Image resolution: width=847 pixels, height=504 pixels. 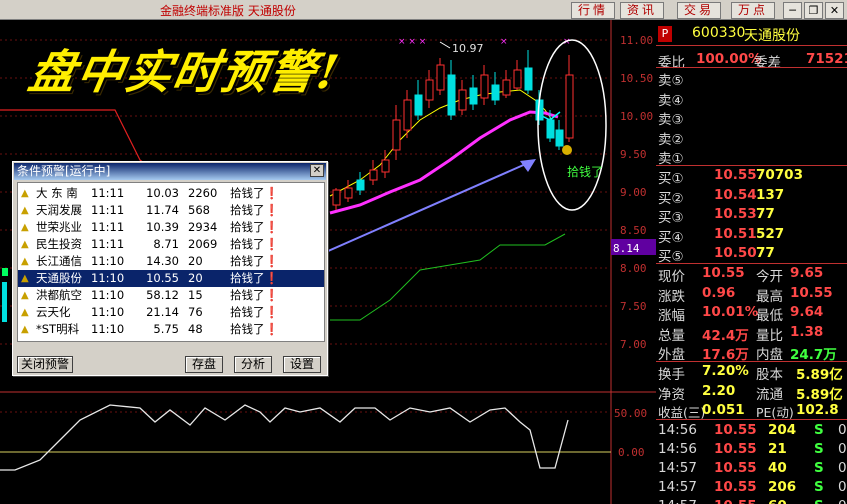 I want to click on analyze-button: 分析, so click(x=253, y=364).